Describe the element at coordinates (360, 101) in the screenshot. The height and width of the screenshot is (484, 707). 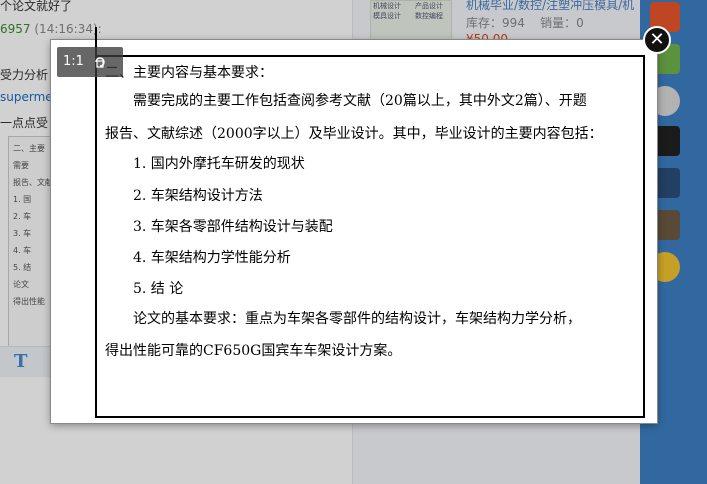
I see `document-paragraph-line: 需要完成的主要工作包括查阅参考文献（20篇以上，其中外文2篇）、开题` at that location.